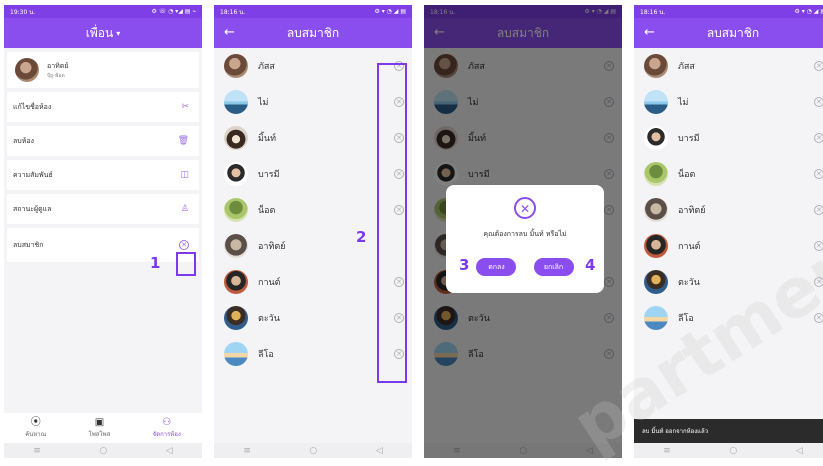 The image size is (823, 466). I want to click on app-bar: เพื่อน ▾, so click(103, 33).